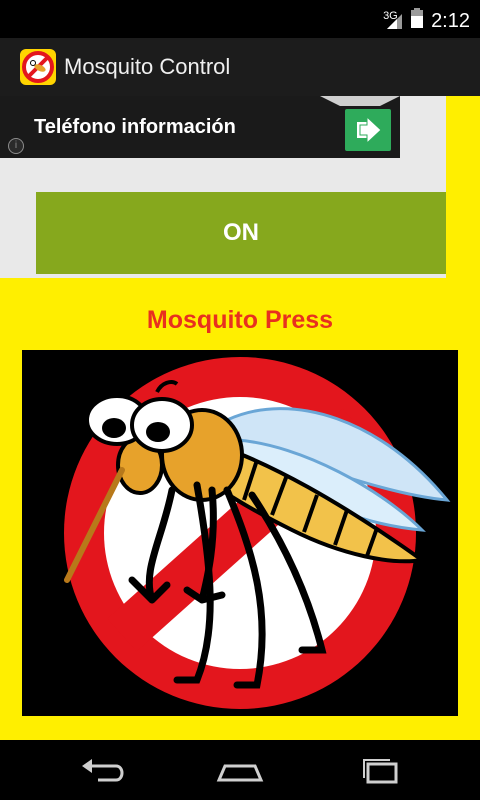 This screenshot has width=480, height=800. What do you see at coordinates (103, 771) in the screenshot?
I see `back-icon` at bounding box center [103, 771].